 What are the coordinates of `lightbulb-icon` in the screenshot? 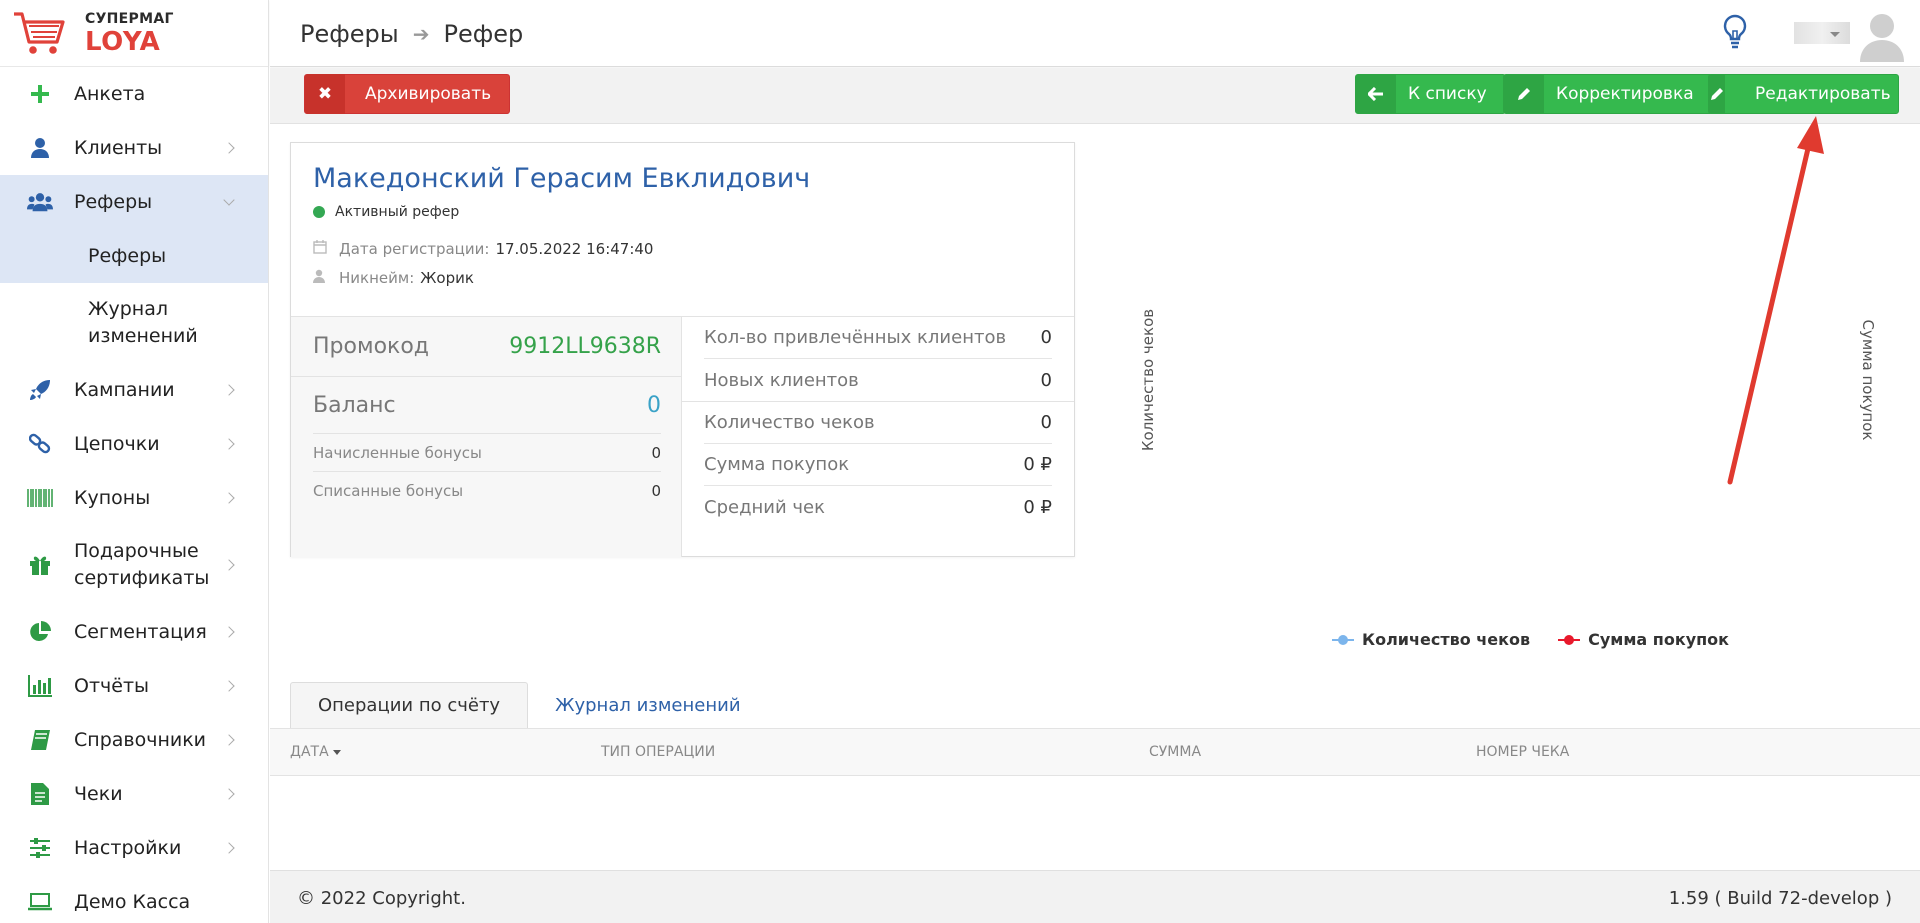 It's located at (1735, 33).